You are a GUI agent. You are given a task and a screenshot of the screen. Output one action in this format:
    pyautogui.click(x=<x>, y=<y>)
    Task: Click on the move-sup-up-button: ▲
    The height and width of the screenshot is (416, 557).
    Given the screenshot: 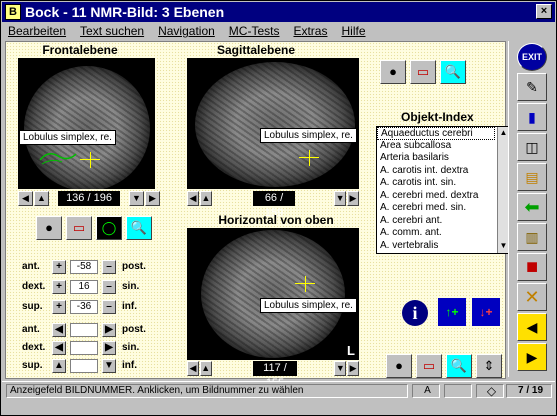 What is the action you would take?
    pyautogui.click(x=59, y=366)
    